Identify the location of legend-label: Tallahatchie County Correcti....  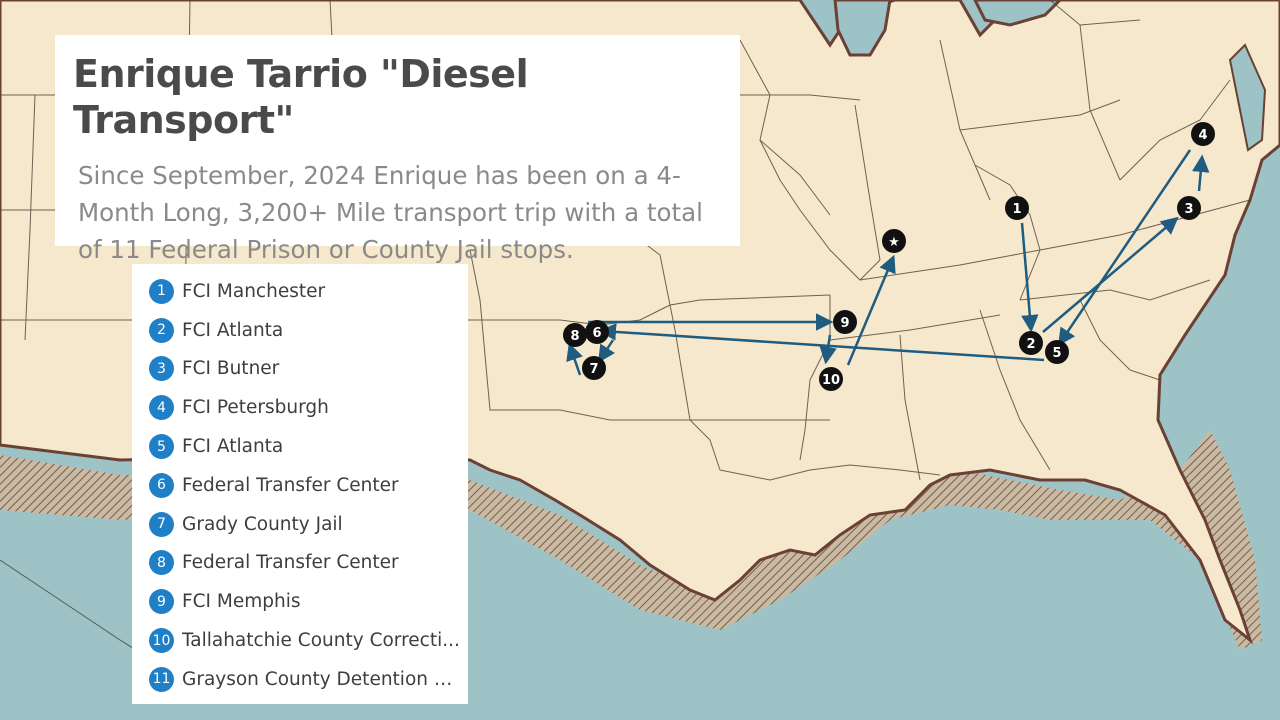
(321, 641).